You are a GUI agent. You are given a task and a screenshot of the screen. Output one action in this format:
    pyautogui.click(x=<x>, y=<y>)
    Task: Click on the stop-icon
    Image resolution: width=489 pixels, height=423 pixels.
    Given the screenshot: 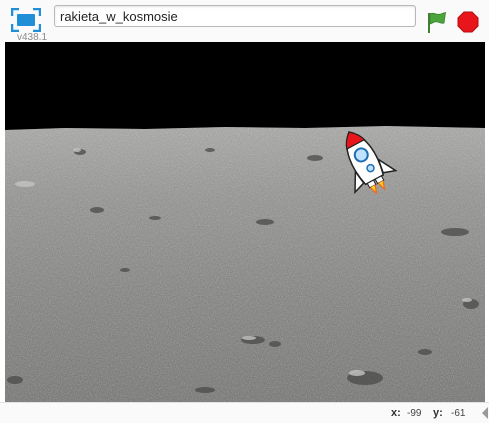 What is the action you would take?
    pyautogui.click(x=468, y=22)
    